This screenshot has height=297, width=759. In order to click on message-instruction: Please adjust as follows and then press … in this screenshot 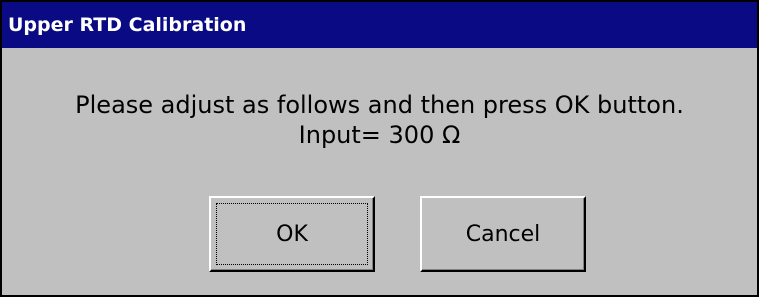, I will do `click(379, 105)`.